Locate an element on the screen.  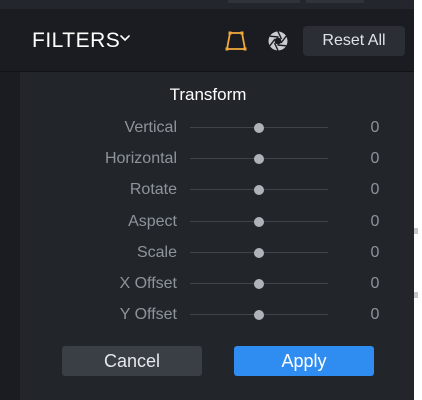
chevron-down-icon is located at coordinates (125, 38).